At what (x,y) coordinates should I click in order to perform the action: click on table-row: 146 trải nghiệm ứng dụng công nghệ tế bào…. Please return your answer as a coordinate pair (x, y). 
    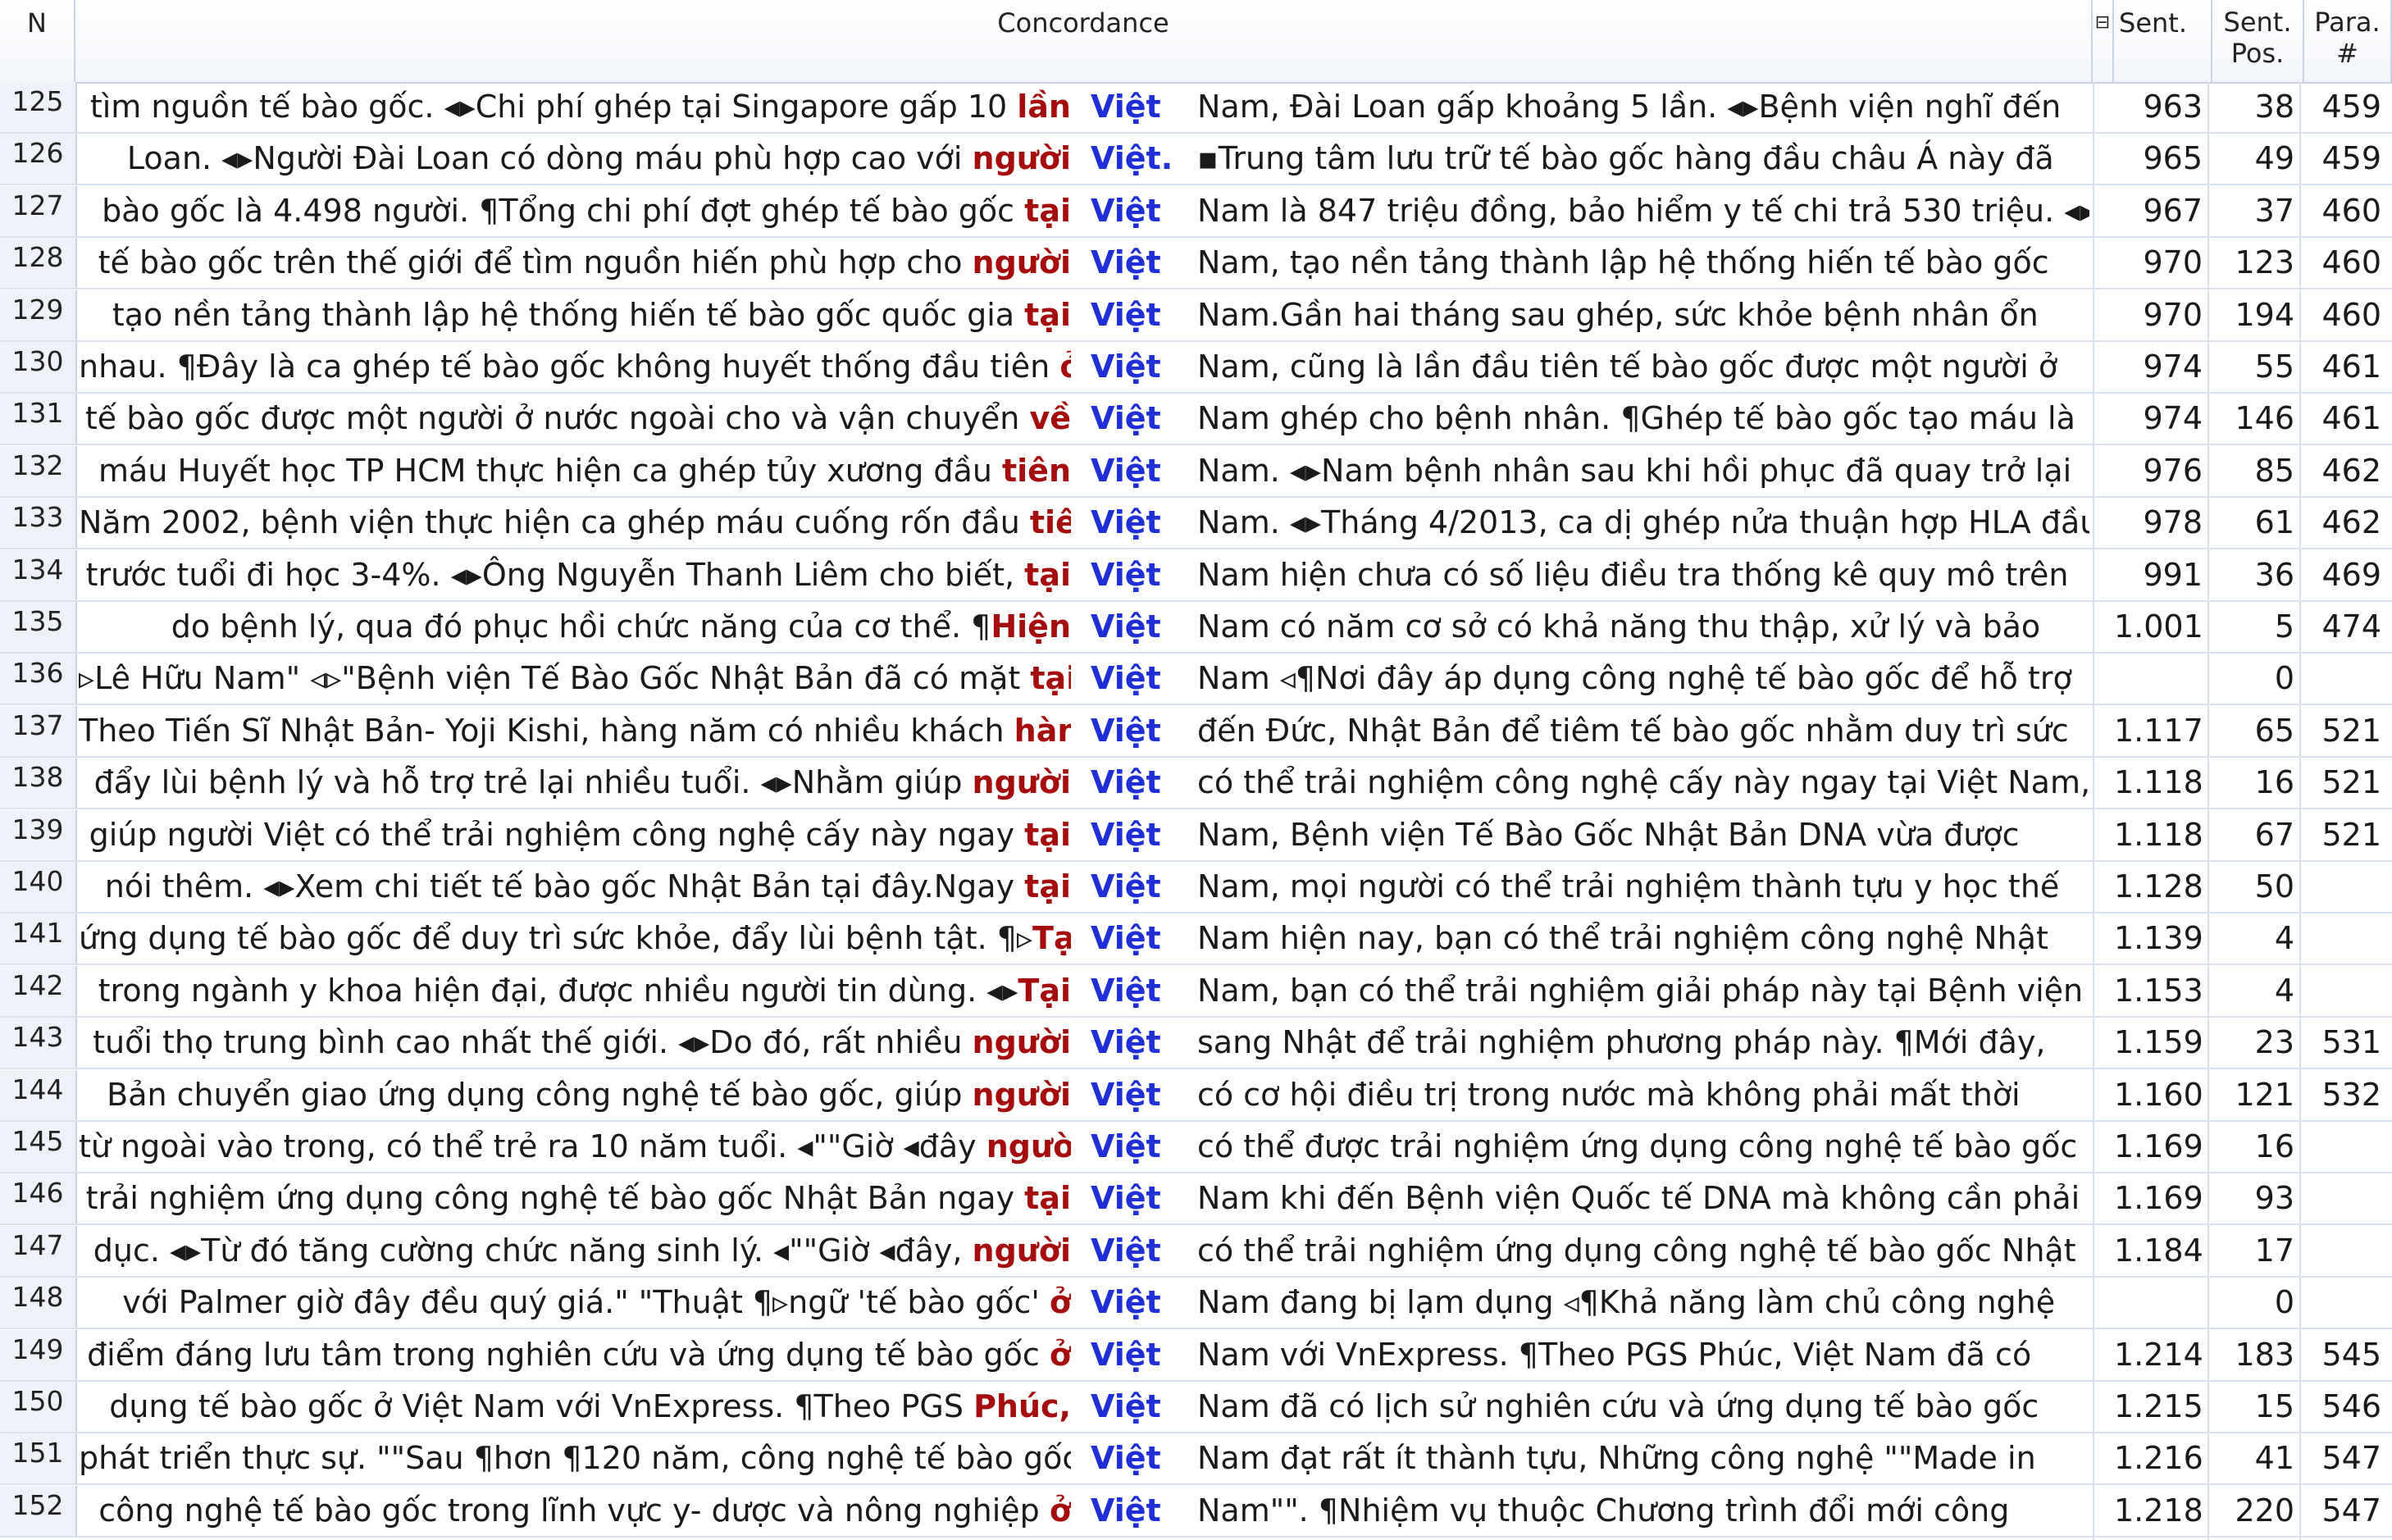
    Looking at the image, I should click on (1196, 1199).